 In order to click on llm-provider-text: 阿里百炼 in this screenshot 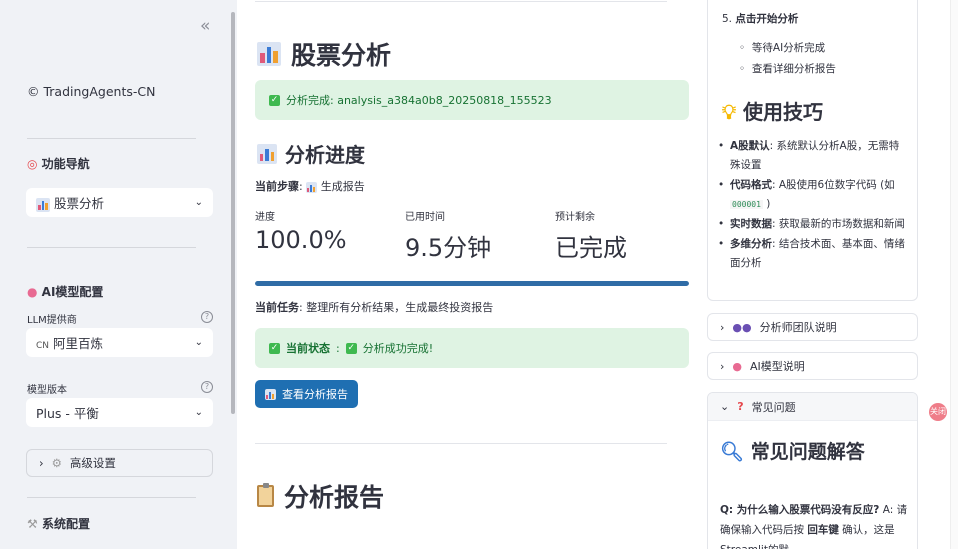, I will do `click(78, 343)`.